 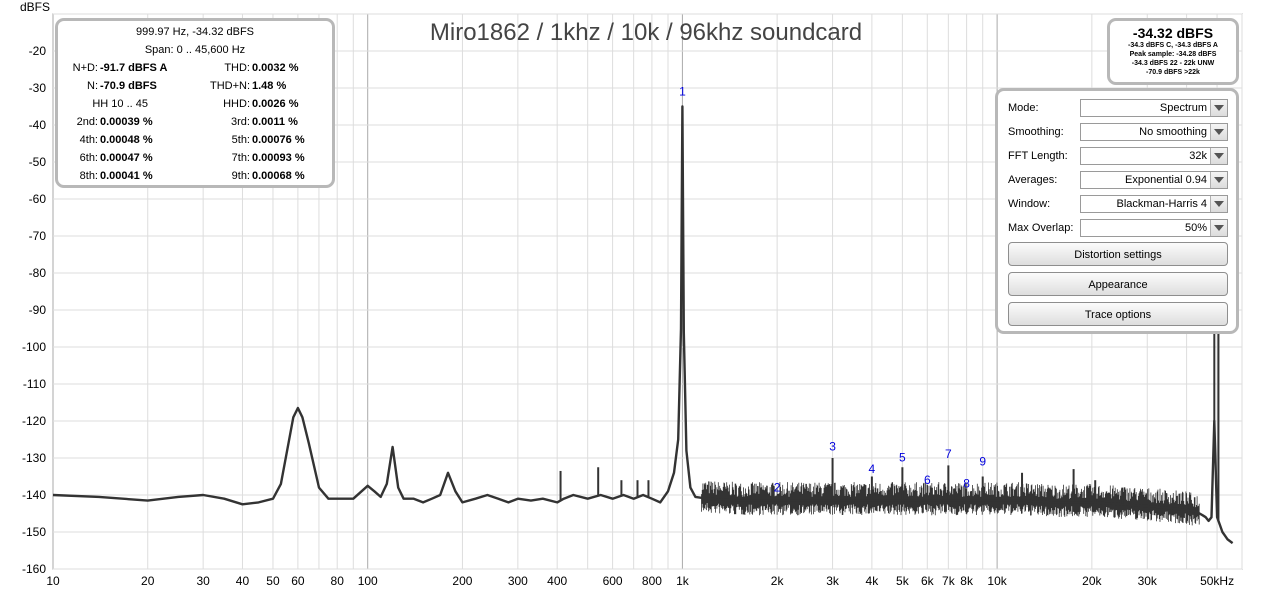 I want to click on max-overlap-row: Max Overlap: 50%, so click(x=1119, y=229).